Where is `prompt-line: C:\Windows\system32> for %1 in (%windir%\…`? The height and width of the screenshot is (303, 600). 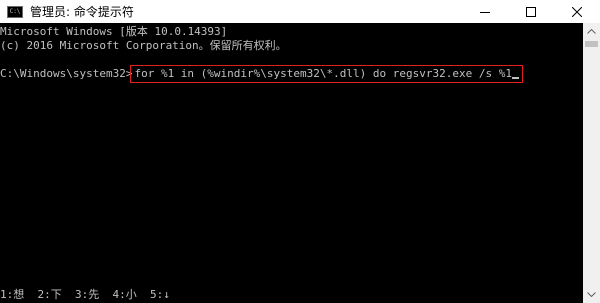
prompt-line: C:\Windows\system32> for %1 in (%windir%\… is located at coordinates (261, 74).